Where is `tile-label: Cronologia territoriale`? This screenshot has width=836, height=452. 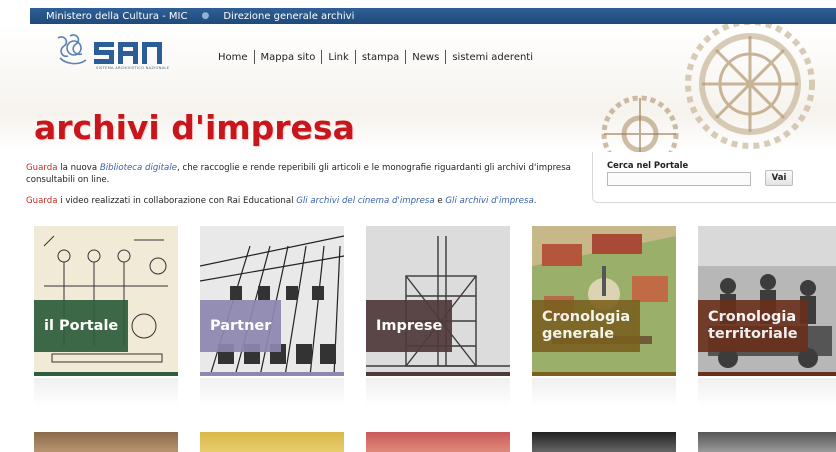 tile-label: Cronologia territoriale is located at coordinates (753, 326).